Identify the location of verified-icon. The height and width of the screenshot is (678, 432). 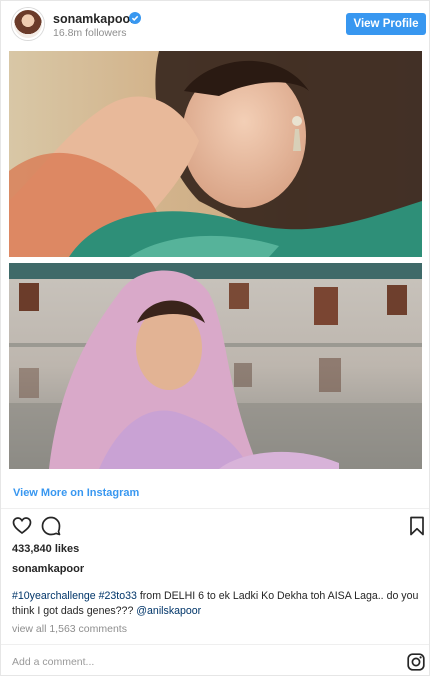
(135, 18).